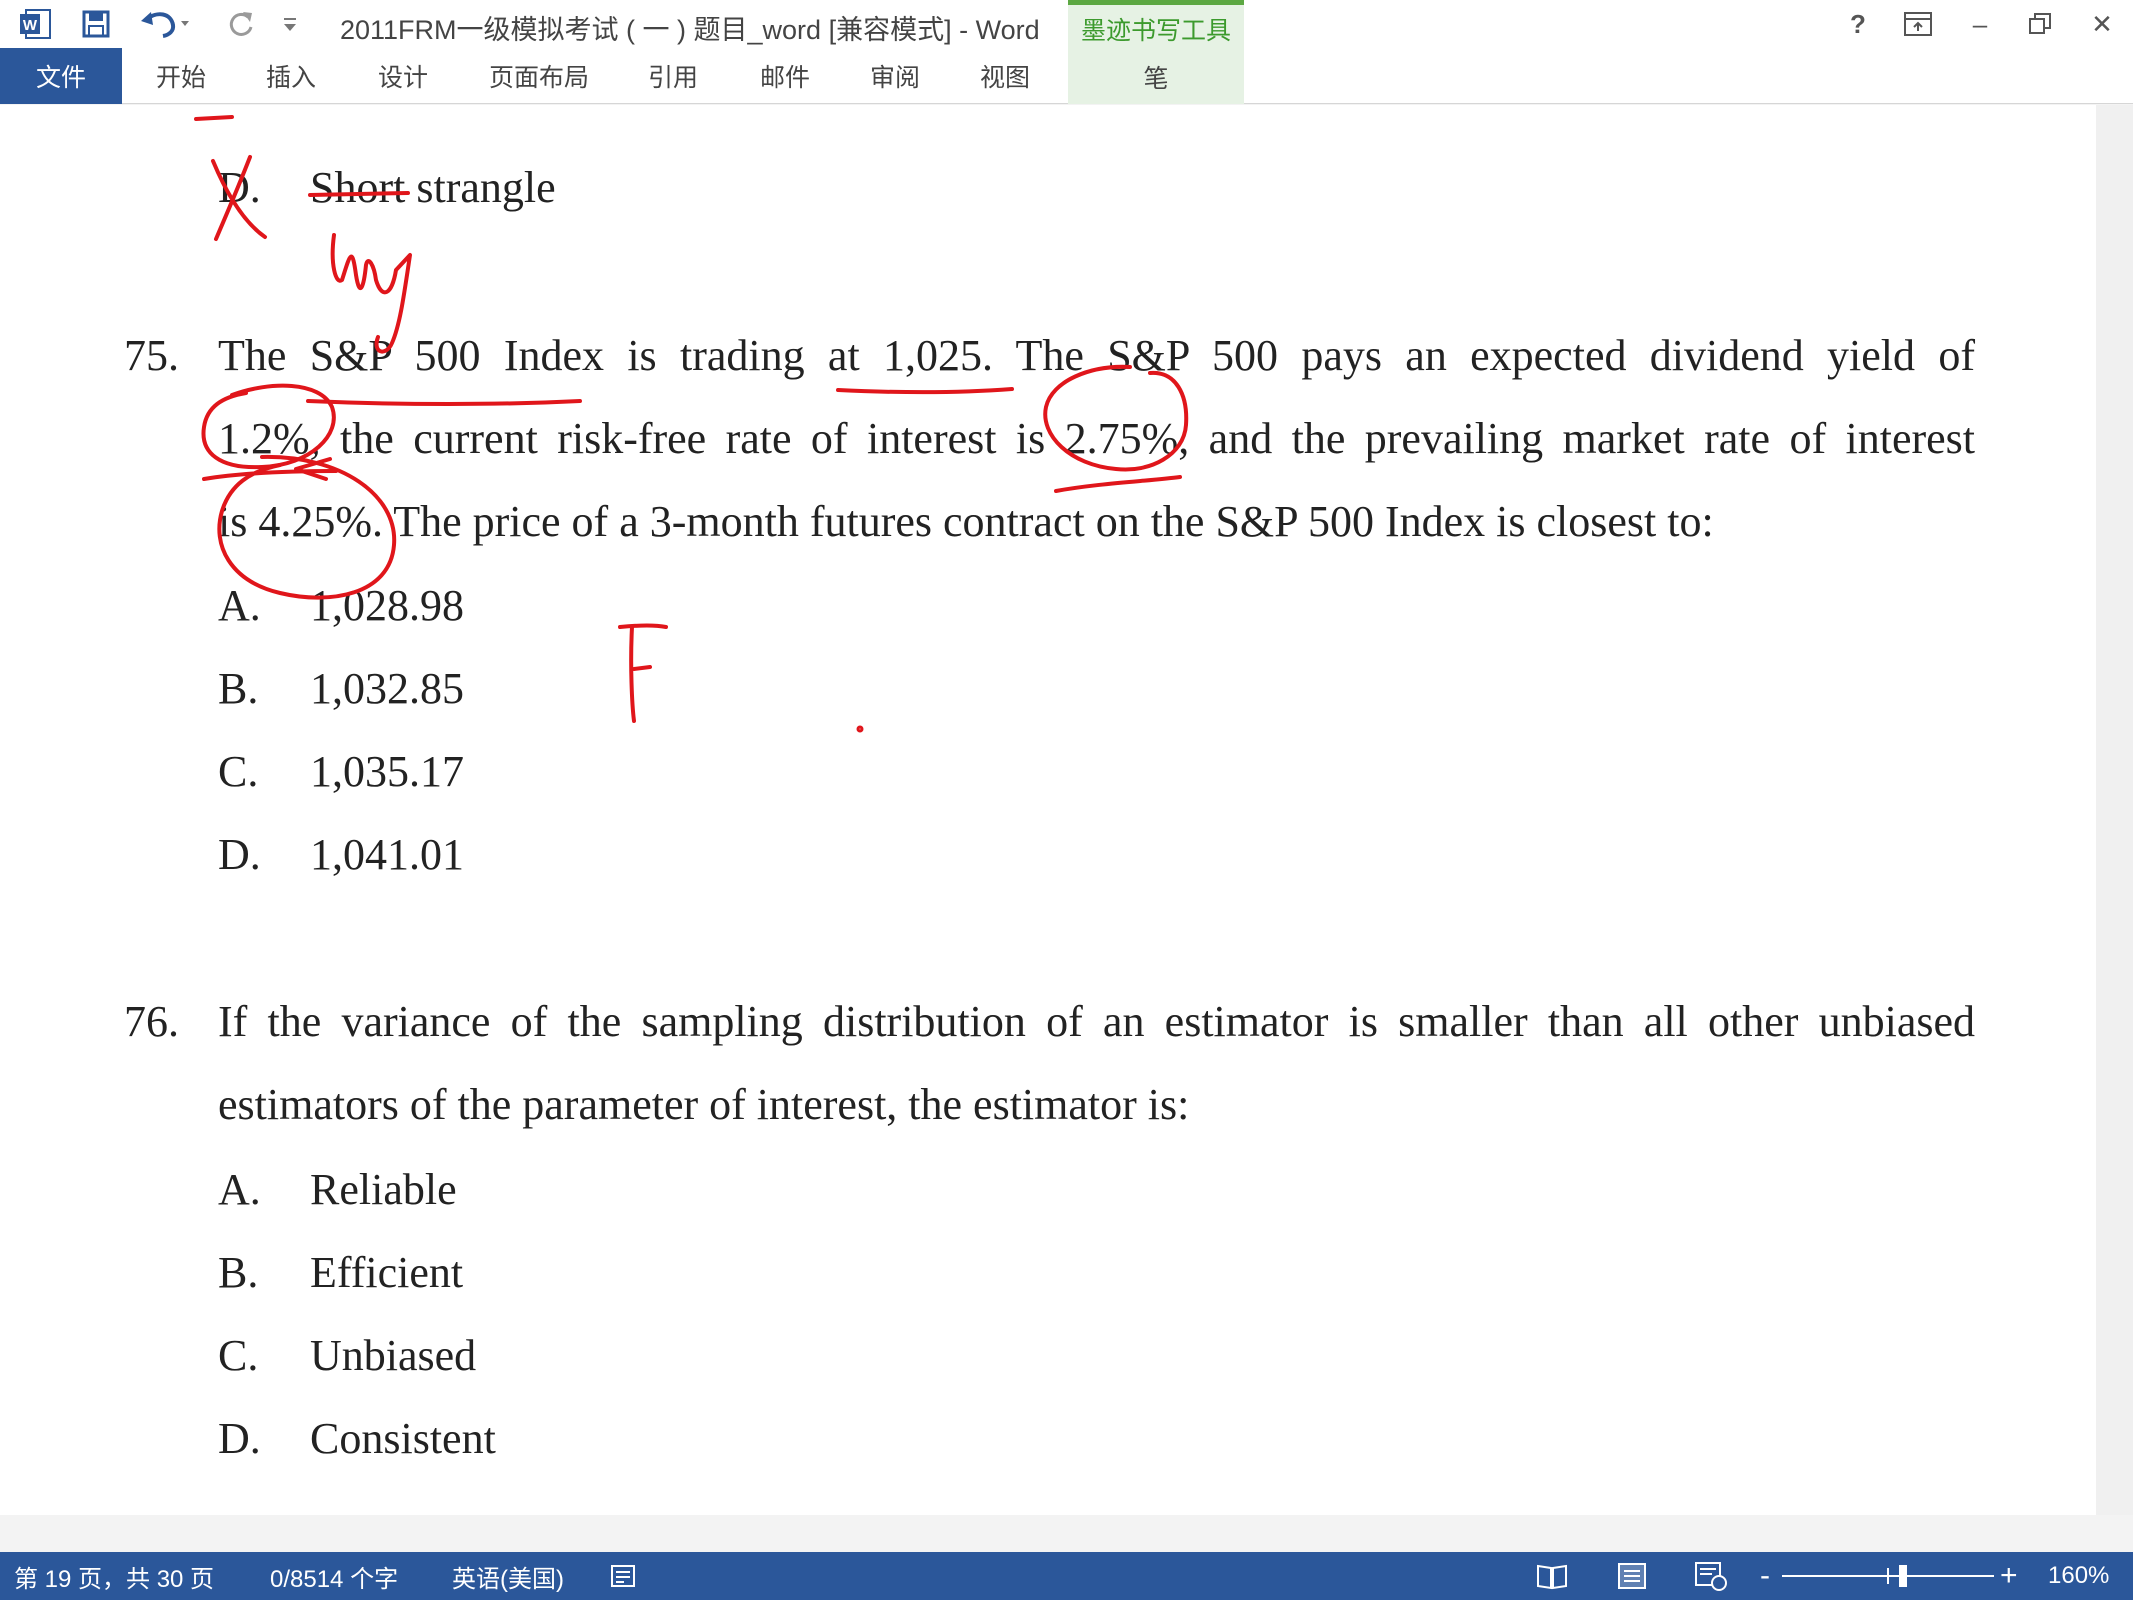  Describe the element at coordinates (433, 187) in the screenshot. I see `prev-option-text: Short strangle` at that location.